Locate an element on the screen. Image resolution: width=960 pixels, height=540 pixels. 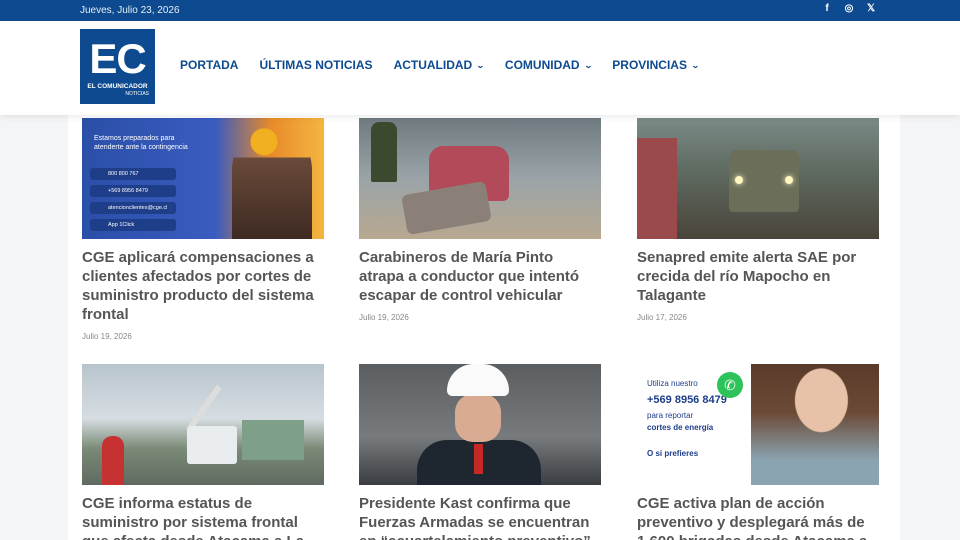
promo-highlight: cortes de energía is located at coordinates (680, 427).